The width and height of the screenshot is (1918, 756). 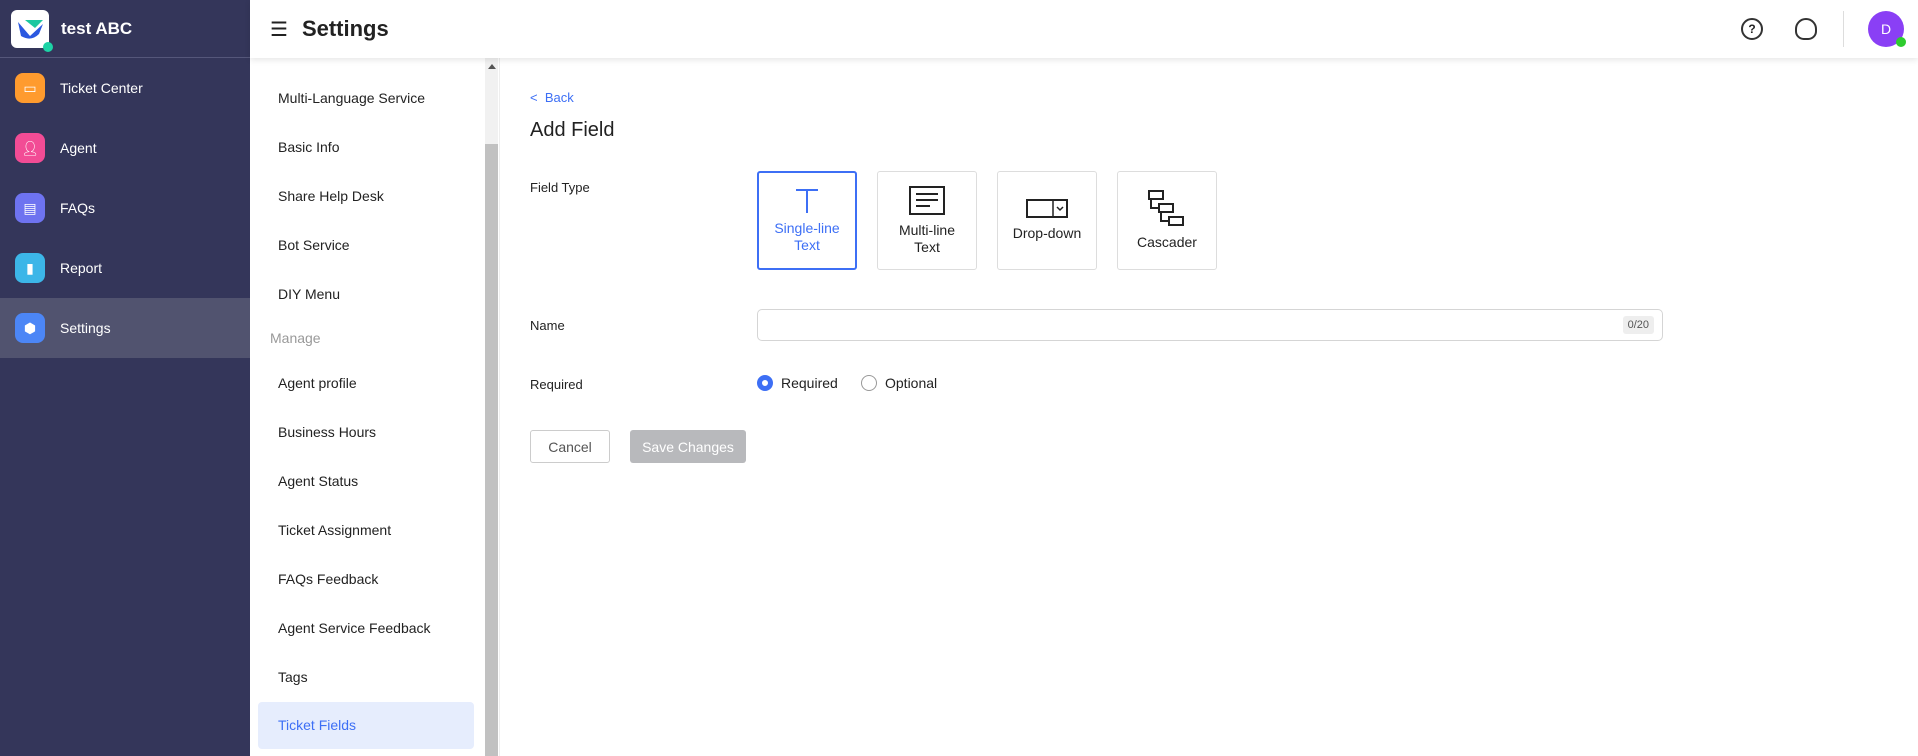 What do you see at coordinates (328, 579) in the screenshot?
I see `submenu-item: FAQs Feedback` at bounding box center [328, 579].